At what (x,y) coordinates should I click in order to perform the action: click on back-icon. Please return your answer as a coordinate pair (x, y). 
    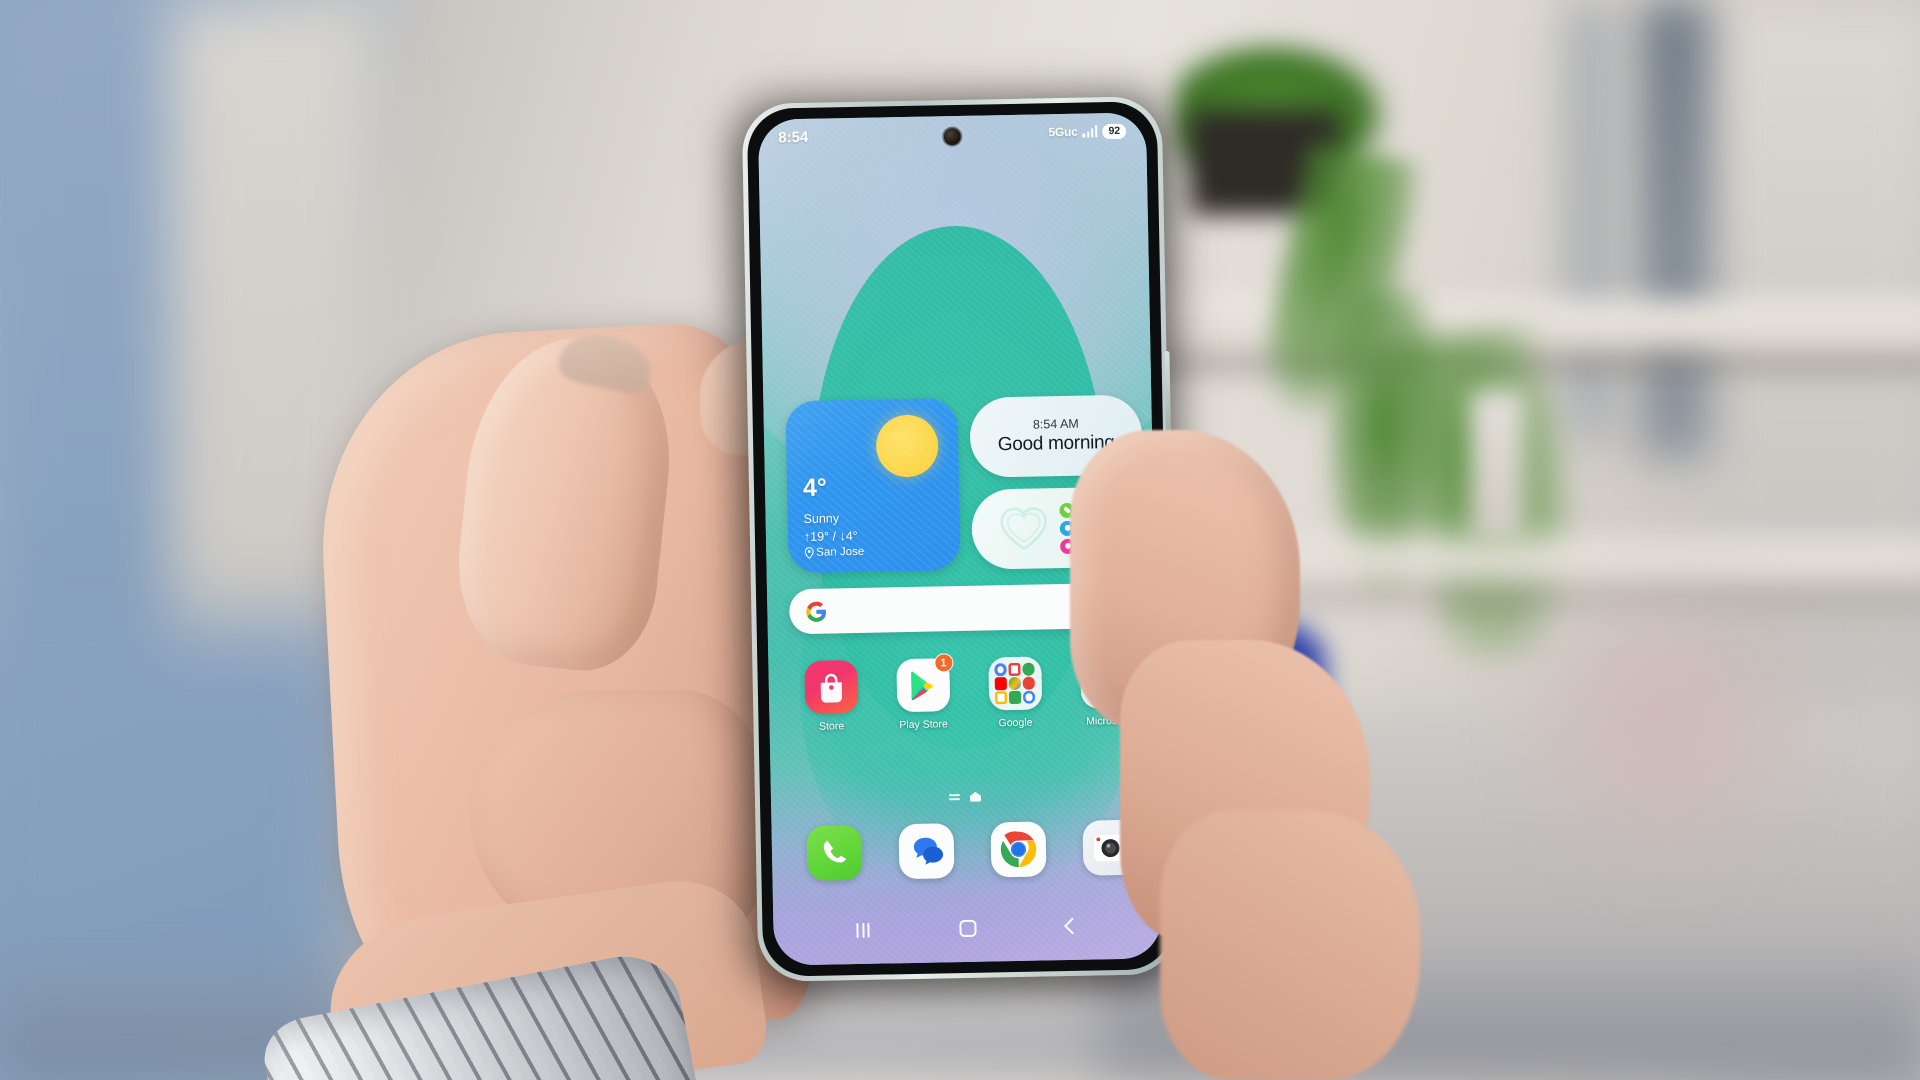
    Looking at the image, I should click on (1072, 926).